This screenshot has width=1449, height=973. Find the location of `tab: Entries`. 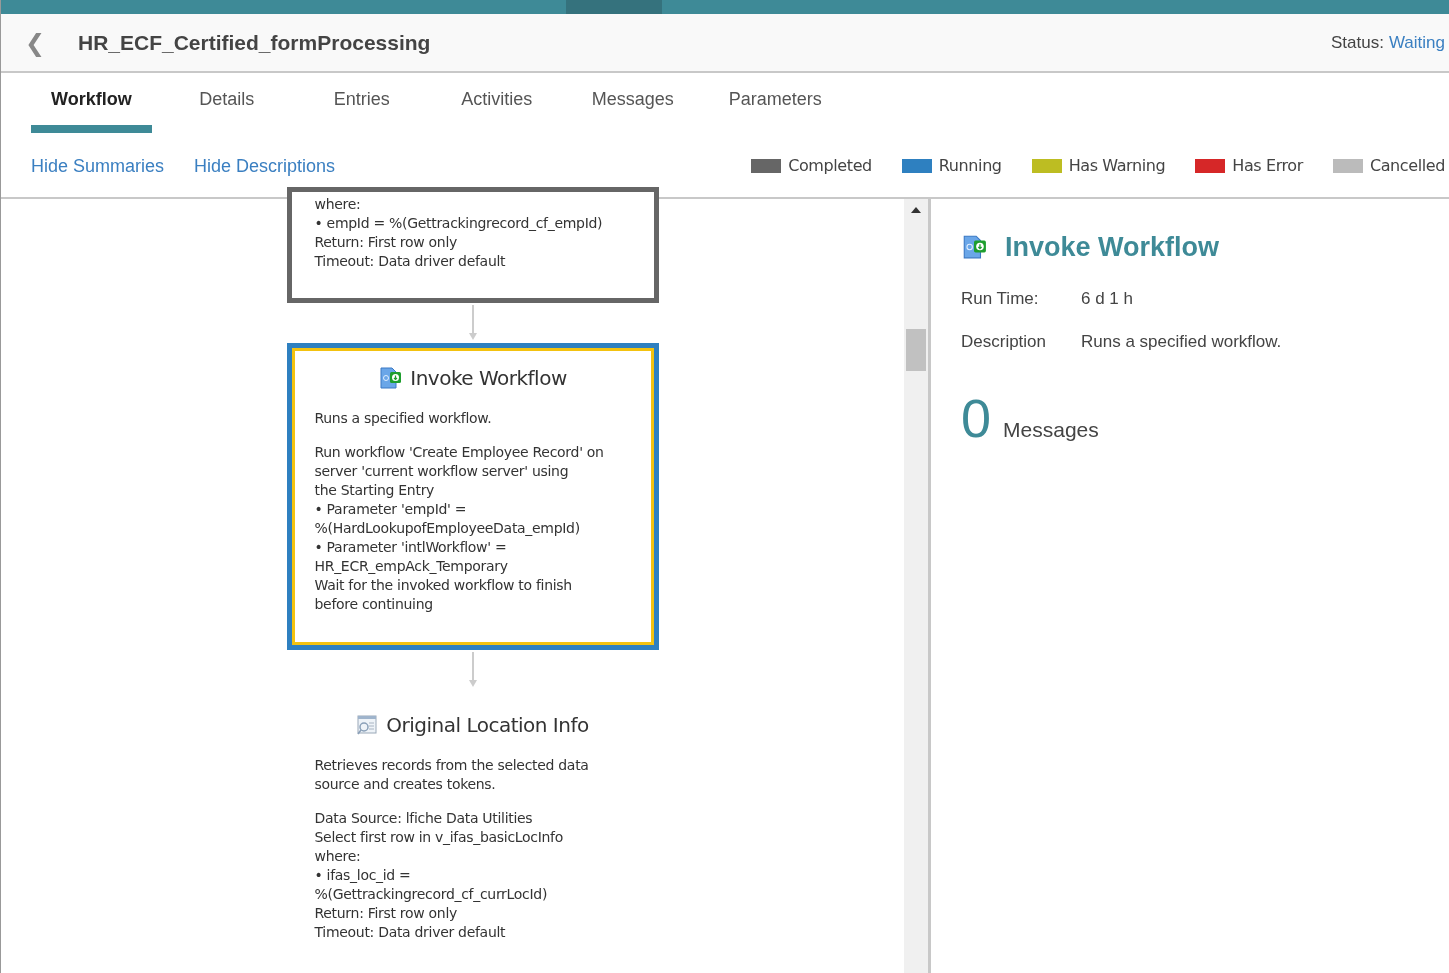

tab: Entries is located at coordinates (361, 103).